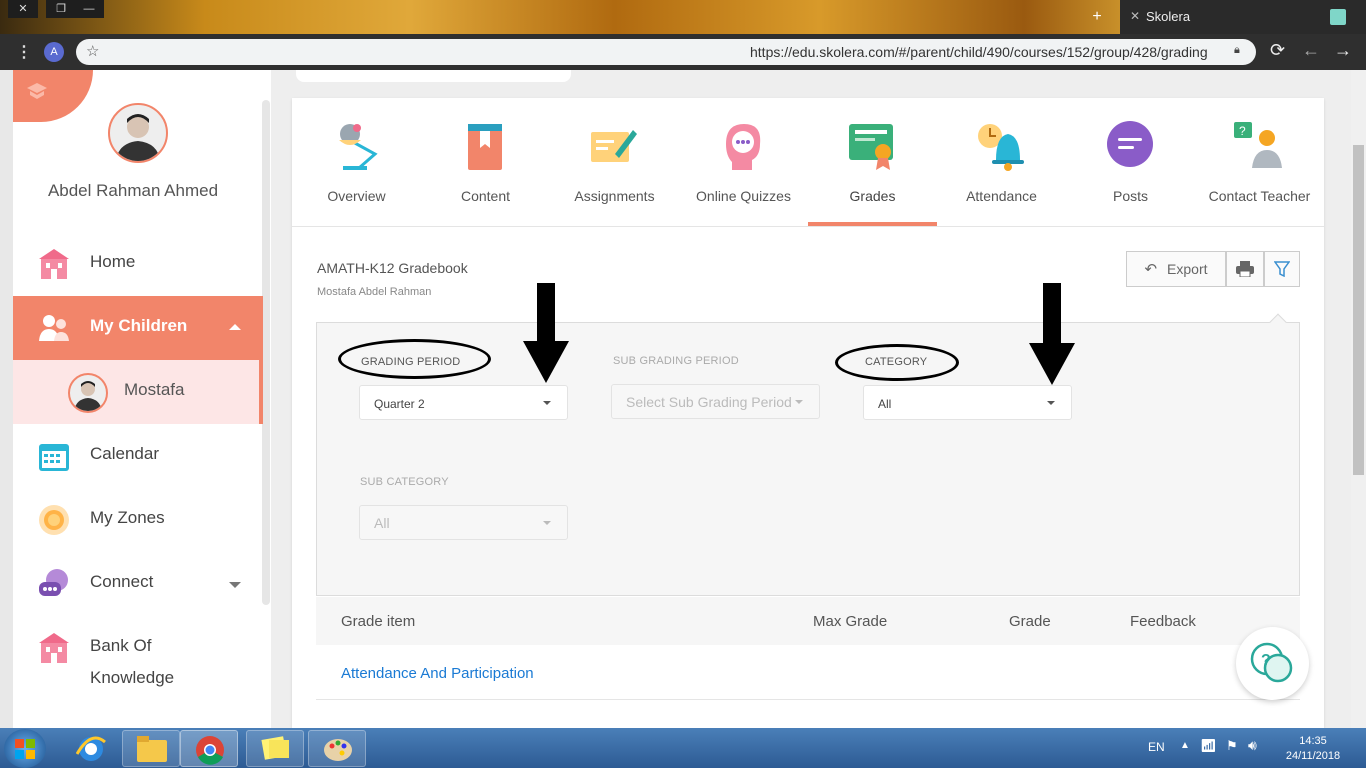 The image size is (1366, 768). What do you see at coordinates (54, 328) in the screenshot?
I see `children-icon` at bounding box center [54, 328].